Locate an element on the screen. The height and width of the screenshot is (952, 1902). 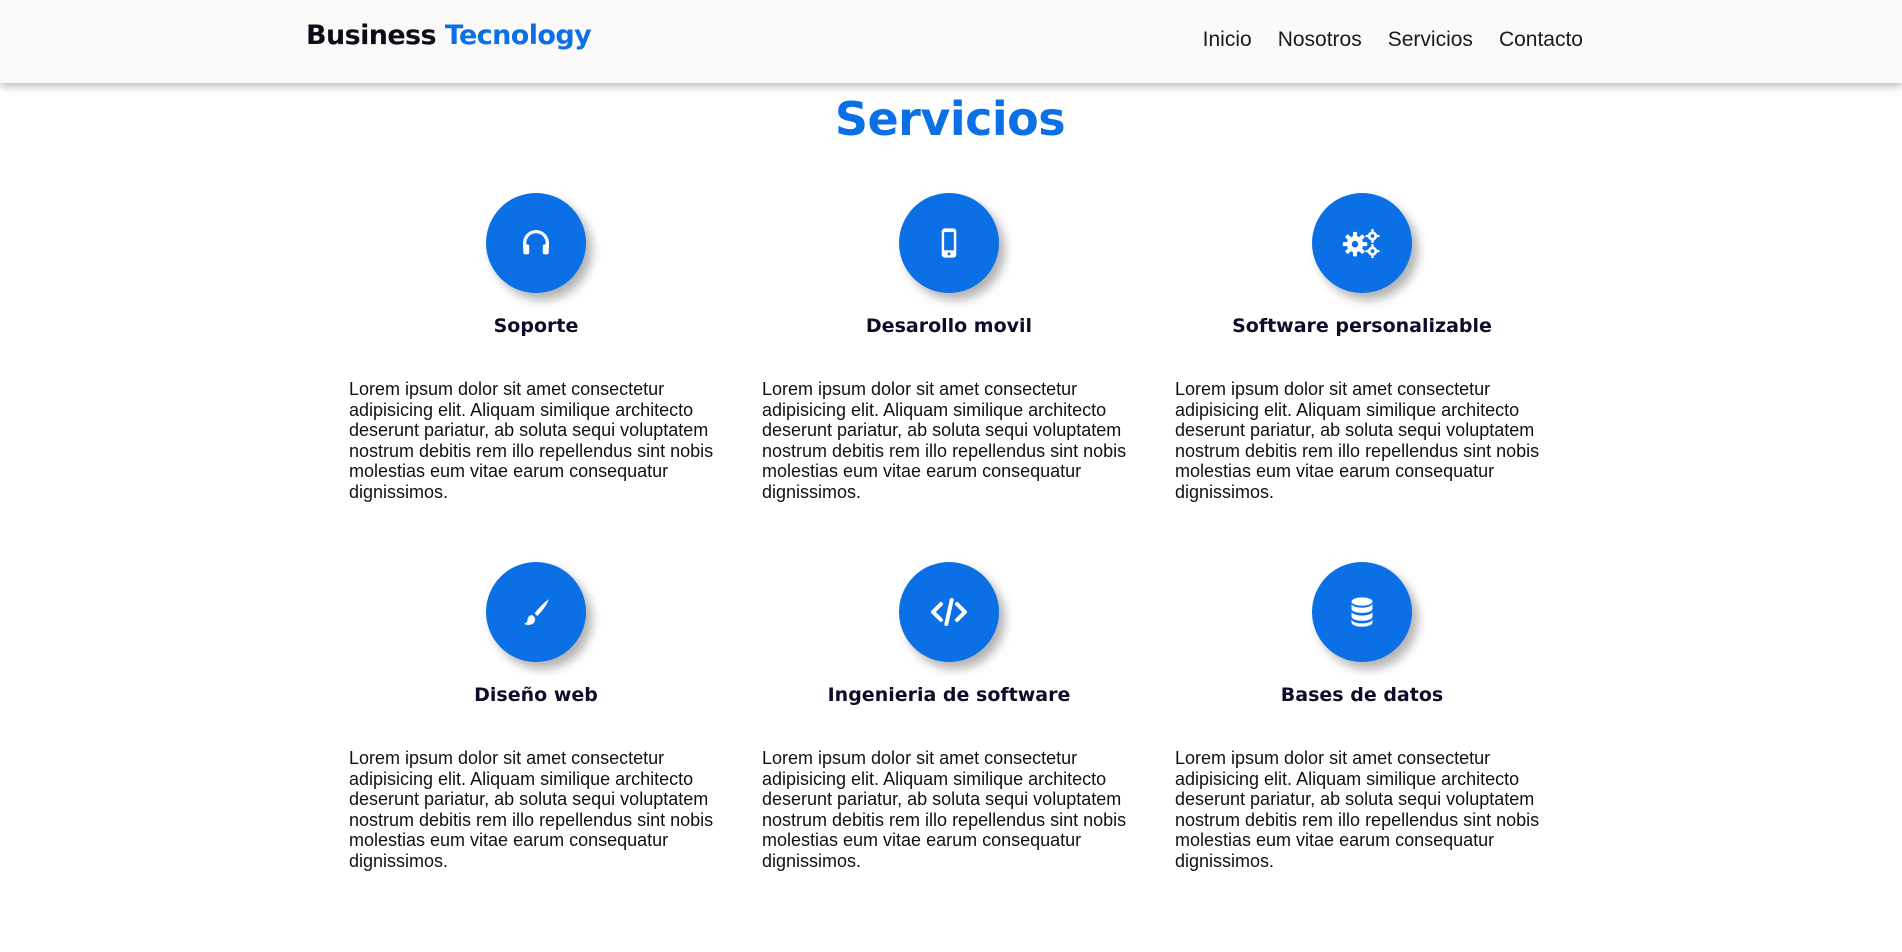
gears-icon is located at coordinates (1362, 243).